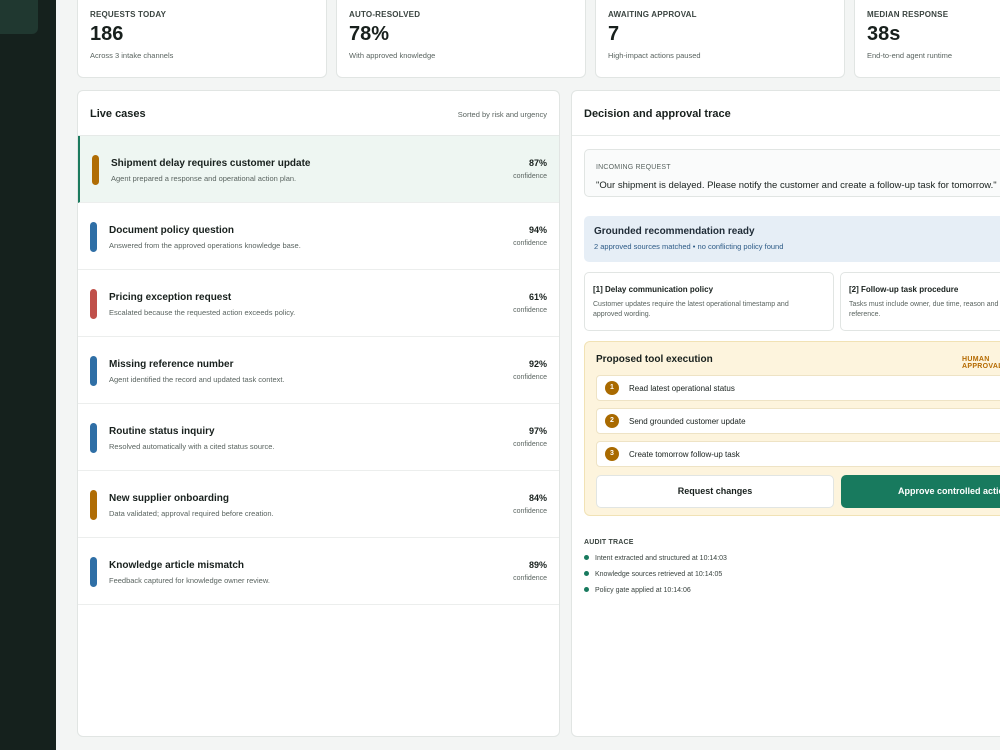  I want to click on confidence-value: 97%, so click(537, 431).